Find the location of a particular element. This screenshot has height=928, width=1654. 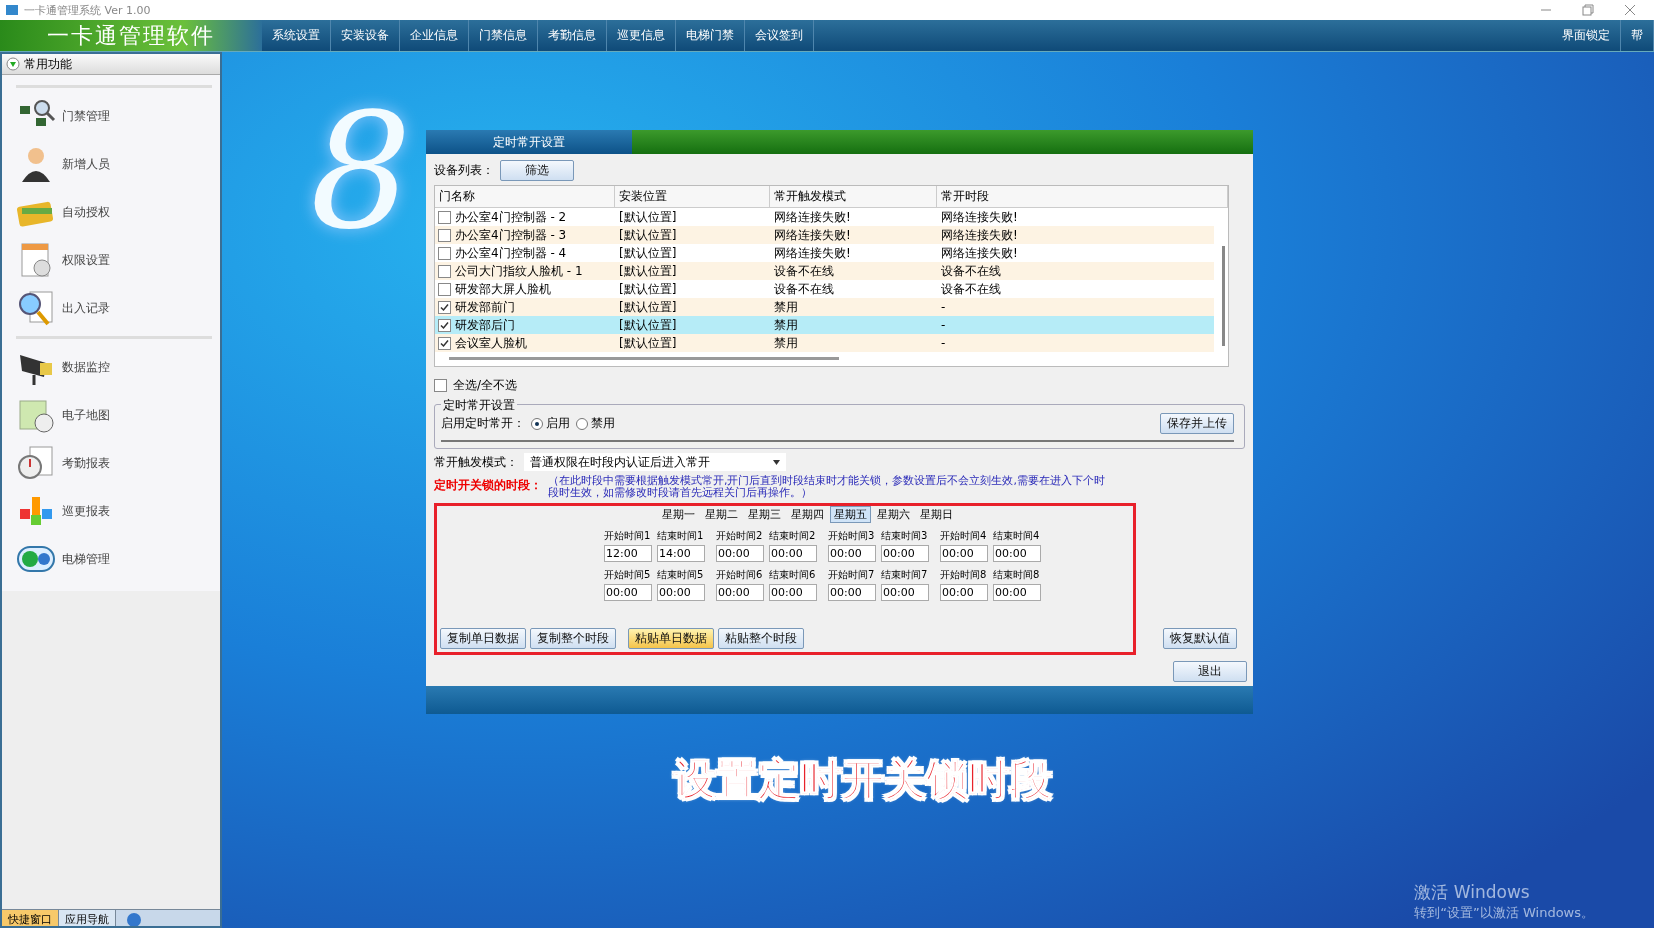

field-label: 开始时间6 is located at coordinates (740, 575).